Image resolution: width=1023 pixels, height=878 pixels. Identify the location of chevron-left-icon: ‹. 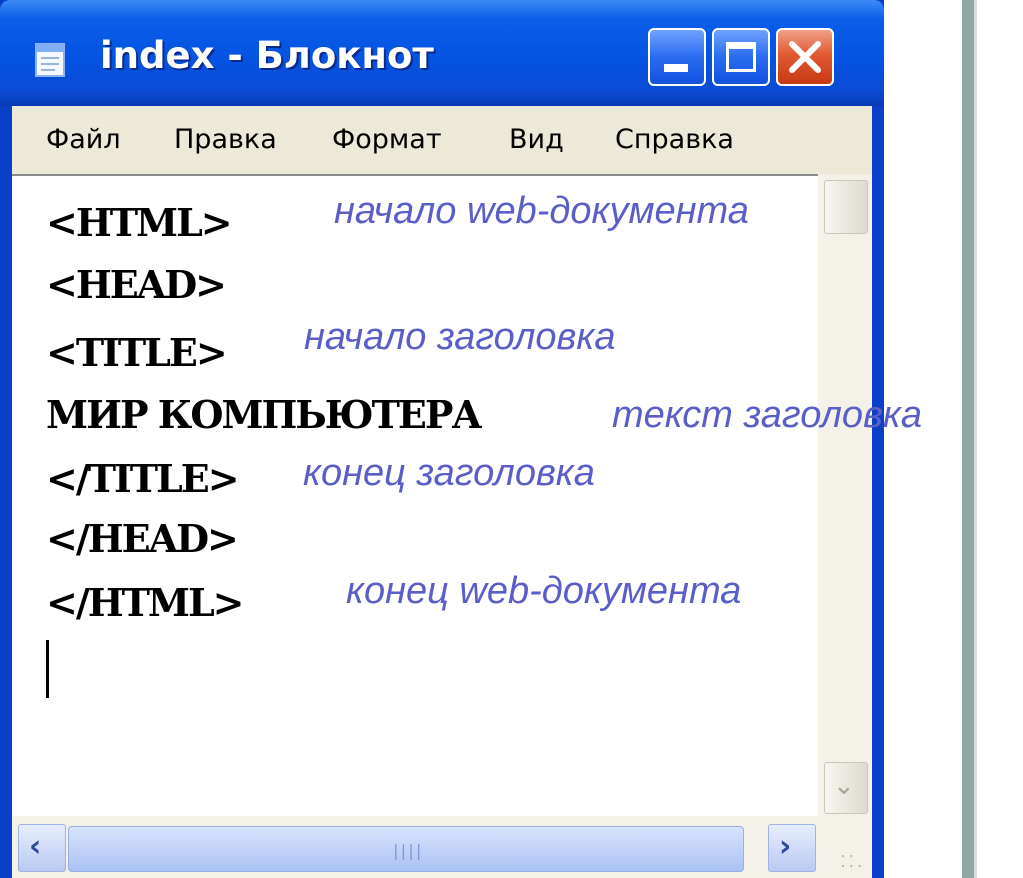
(35, 846).